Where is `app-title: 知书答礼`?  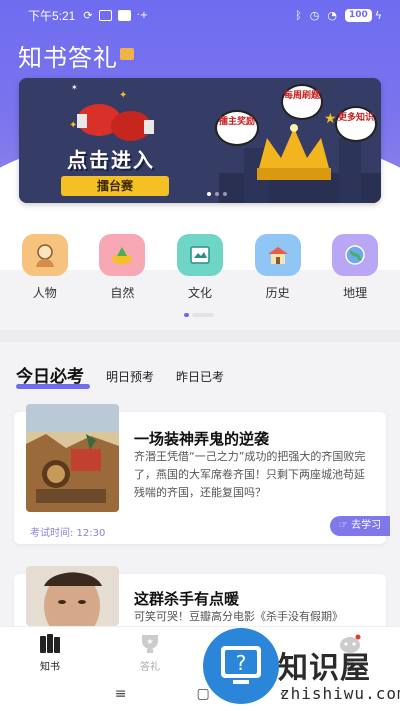
app-title: 知书答礼 is located at coordinates (76, 55).